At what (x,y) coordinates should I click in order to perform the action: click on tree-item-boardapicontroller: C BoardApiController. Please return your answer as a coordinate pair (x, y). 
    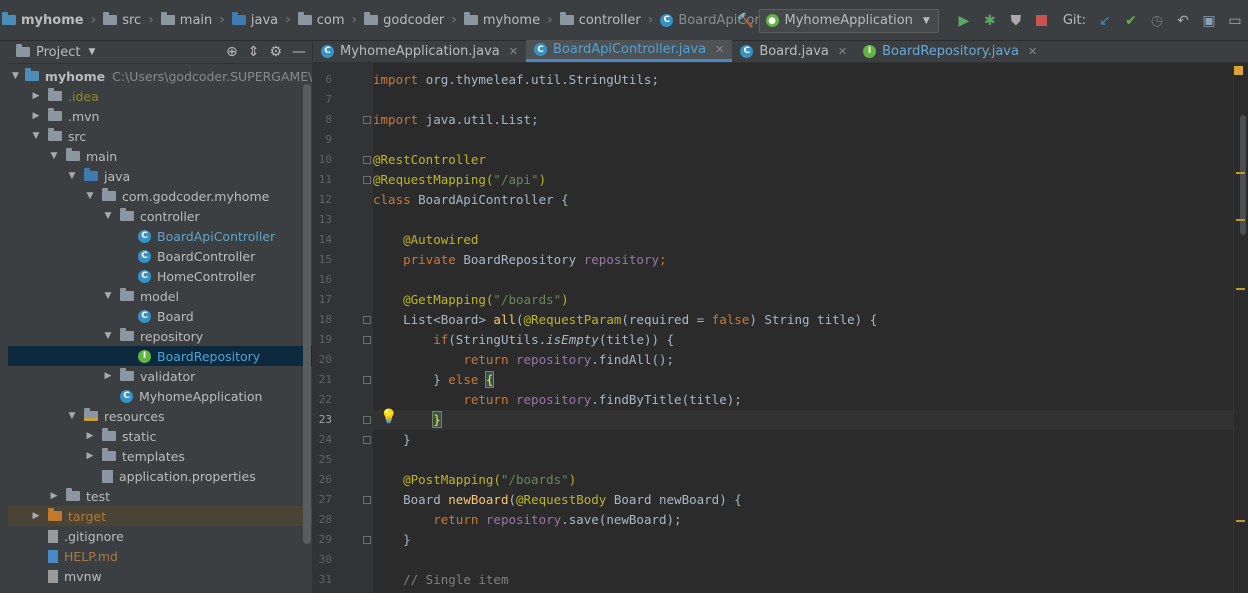
    Looking at the image, I should click on (160, 236).